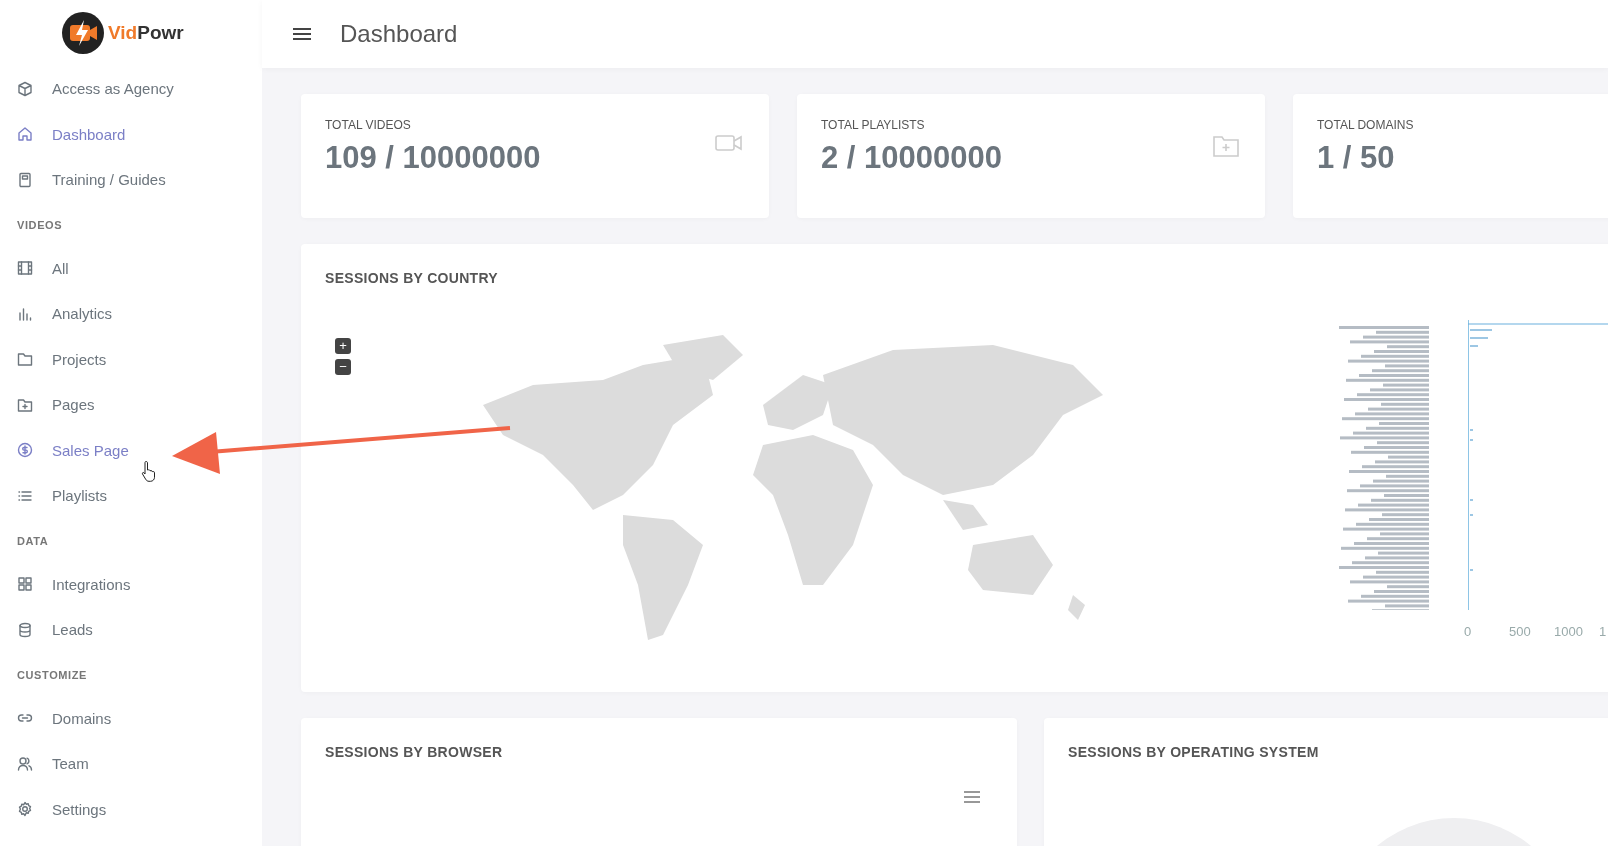  Describe the element at coordinates (1365, 125) in the screenshot. I see `stat-label: TOTAL DOMAINS` at that location.